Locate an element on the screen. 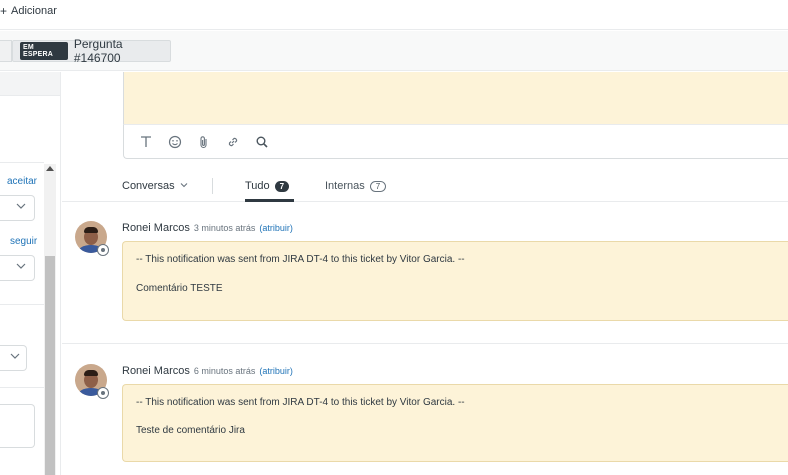 The height and width of the screenshot is (475, 788). event-timestamp: 6 minutos atrás is located at coordinates (224, 371).